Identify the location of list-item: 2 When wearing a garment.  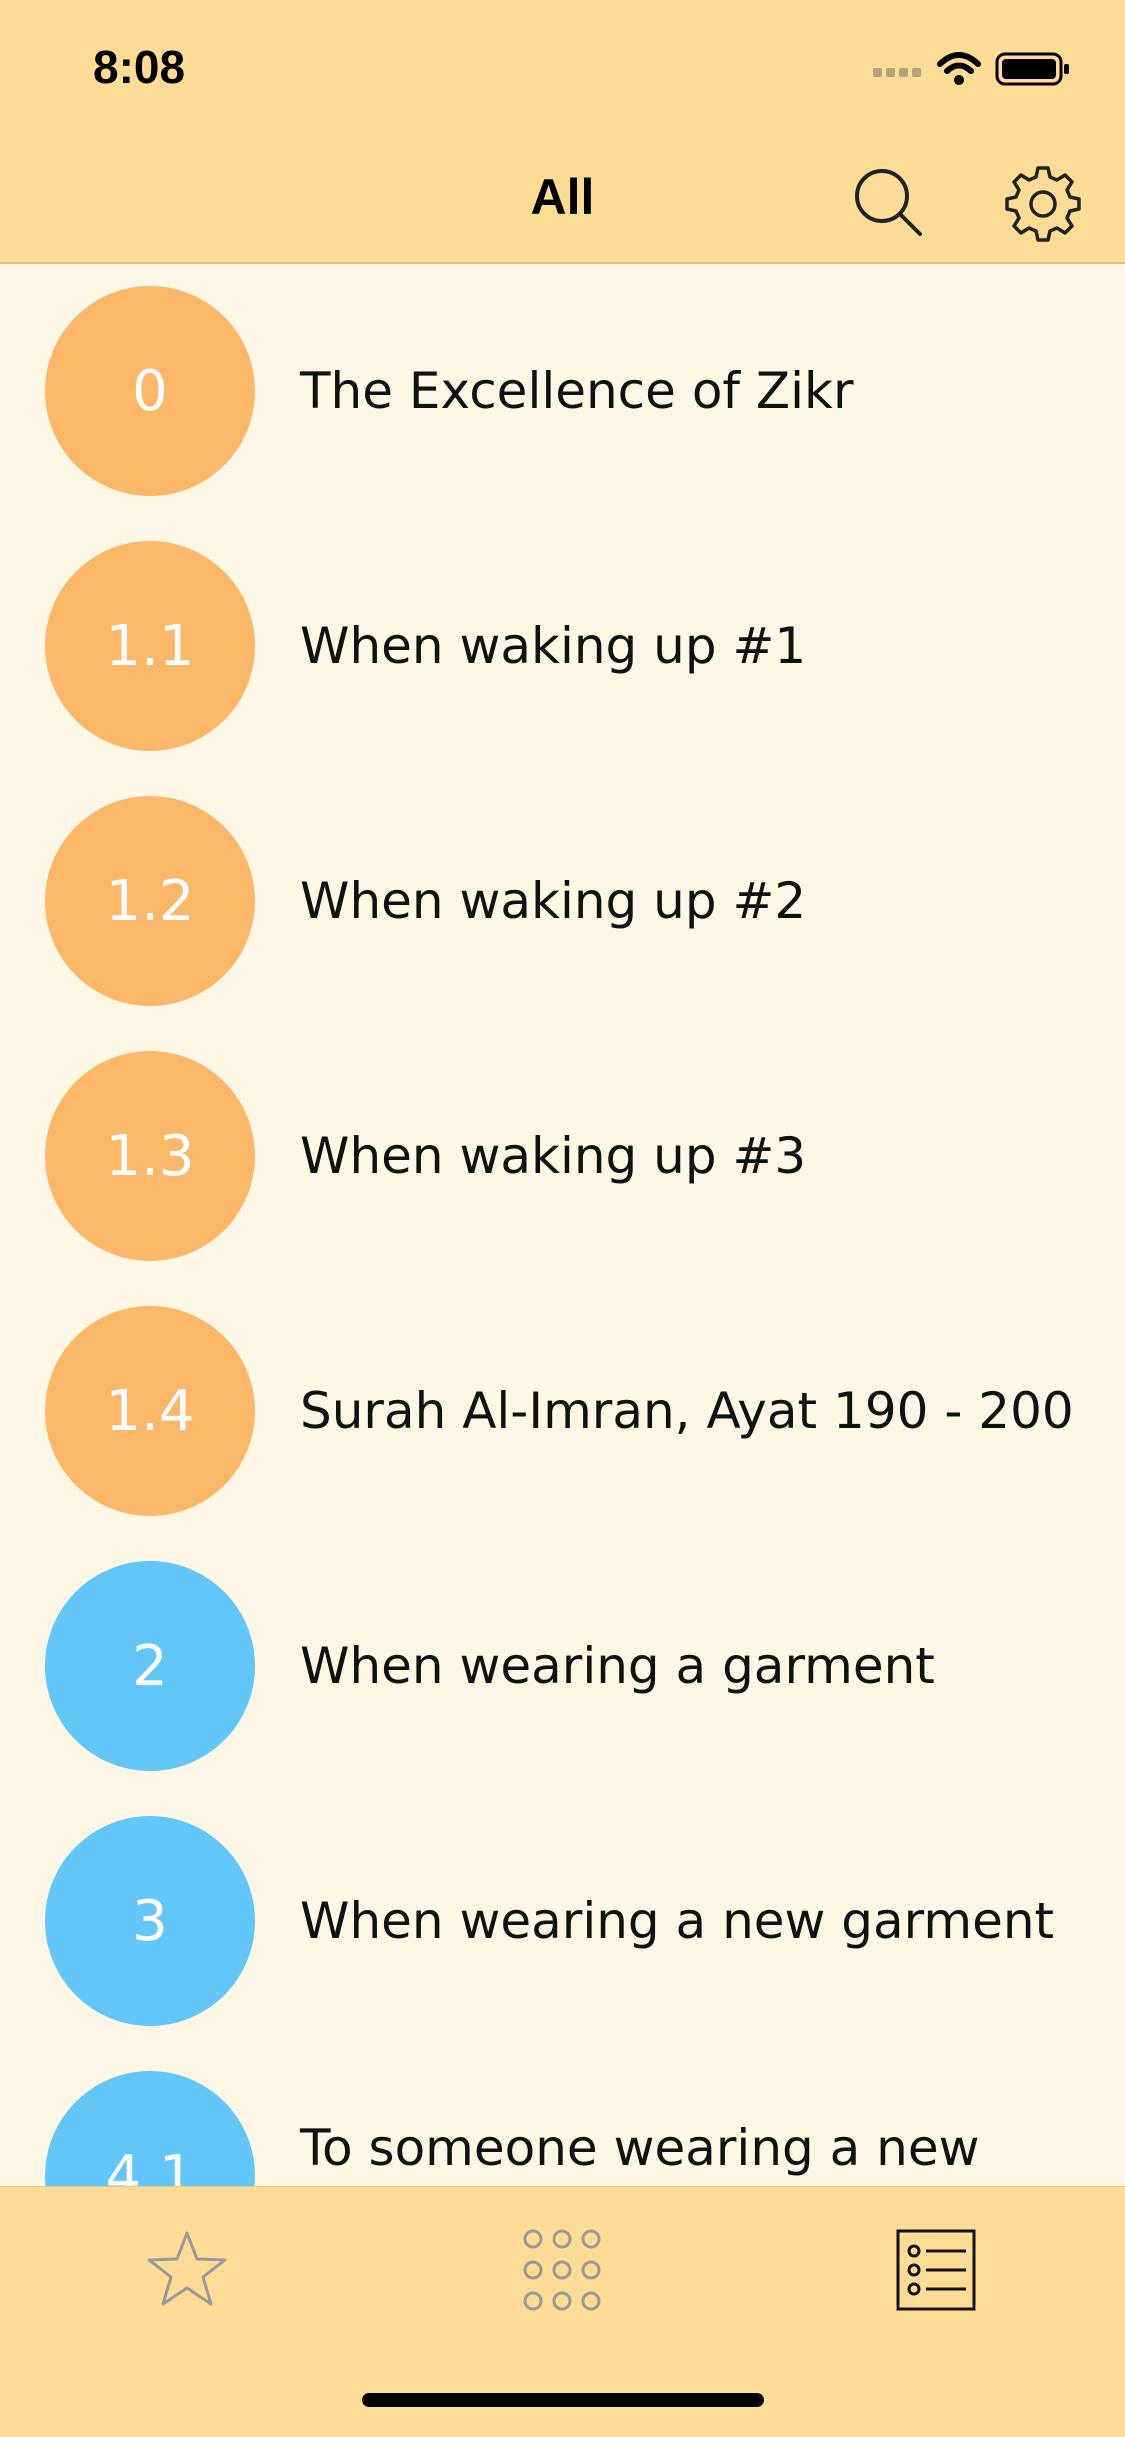
(562, 1666).